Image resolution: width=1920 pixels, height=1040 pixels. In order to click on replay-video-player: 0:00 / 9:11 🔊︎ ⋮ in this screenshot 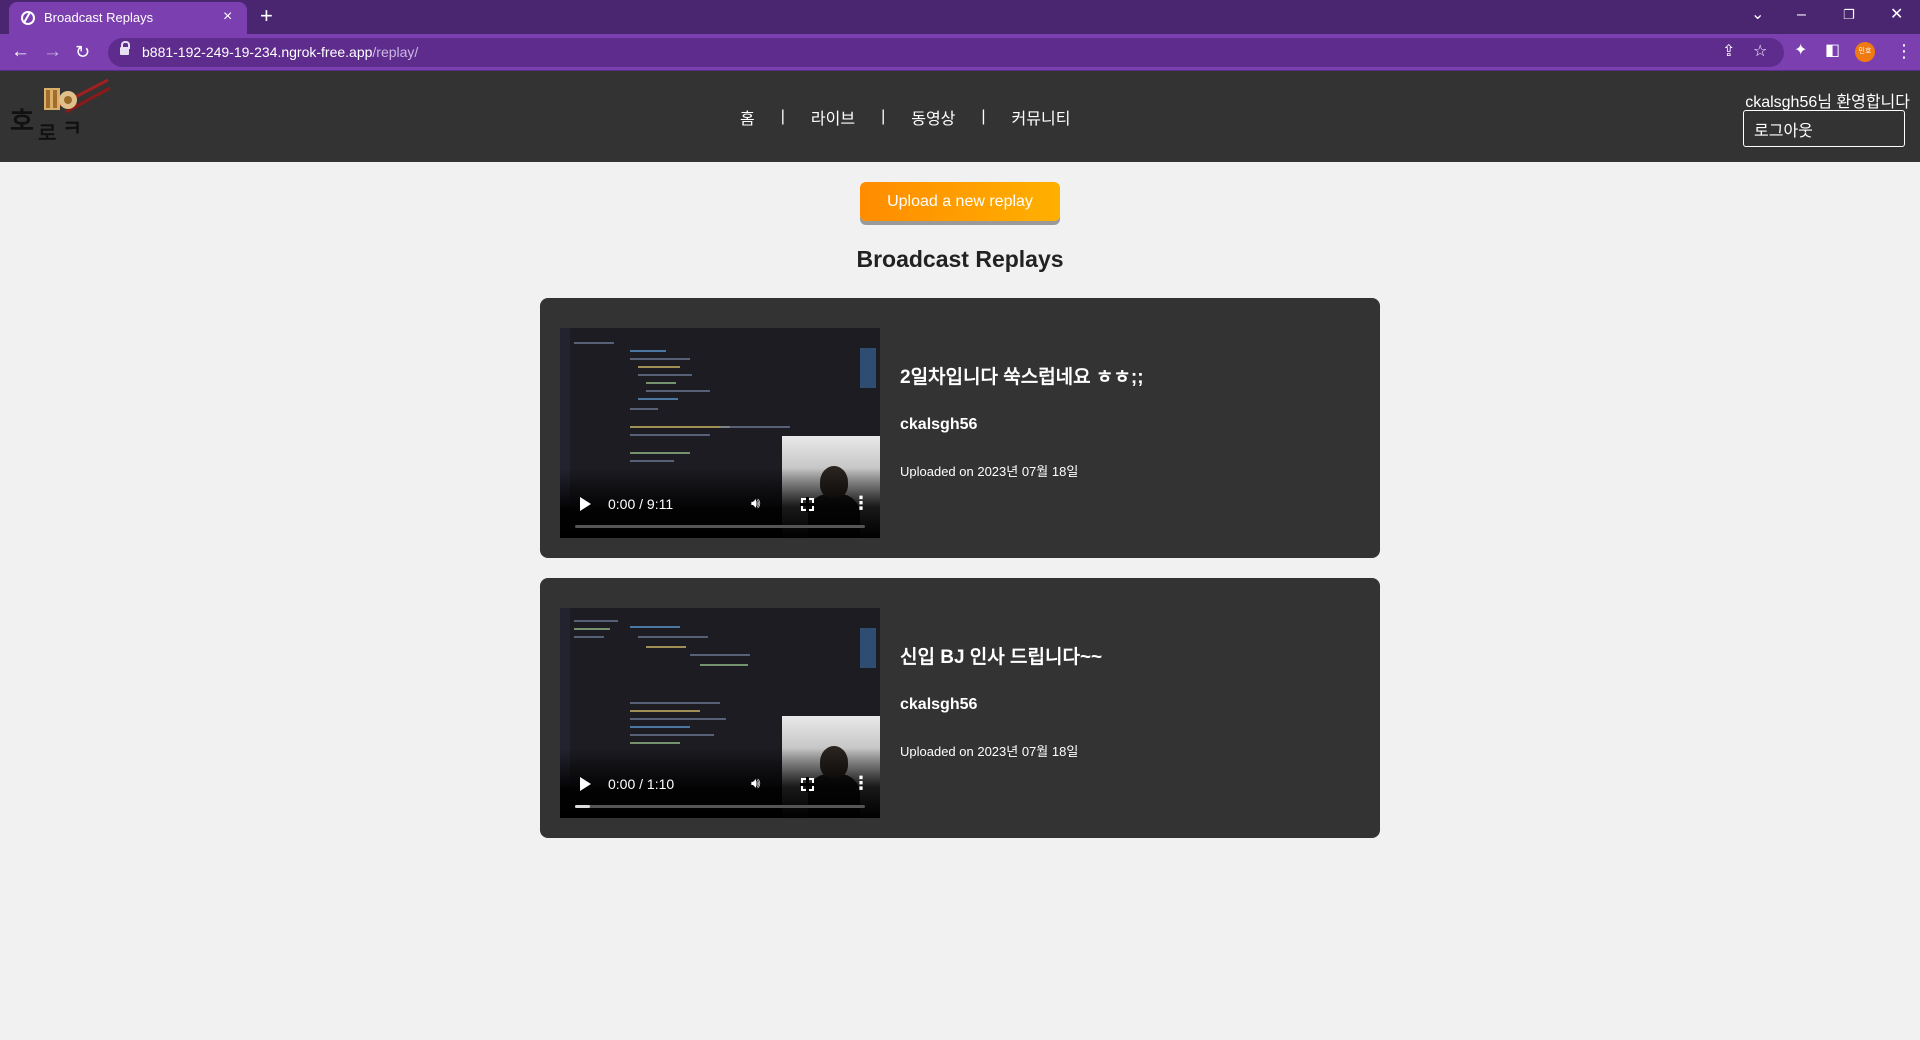, I will do `click(720, 433)`.